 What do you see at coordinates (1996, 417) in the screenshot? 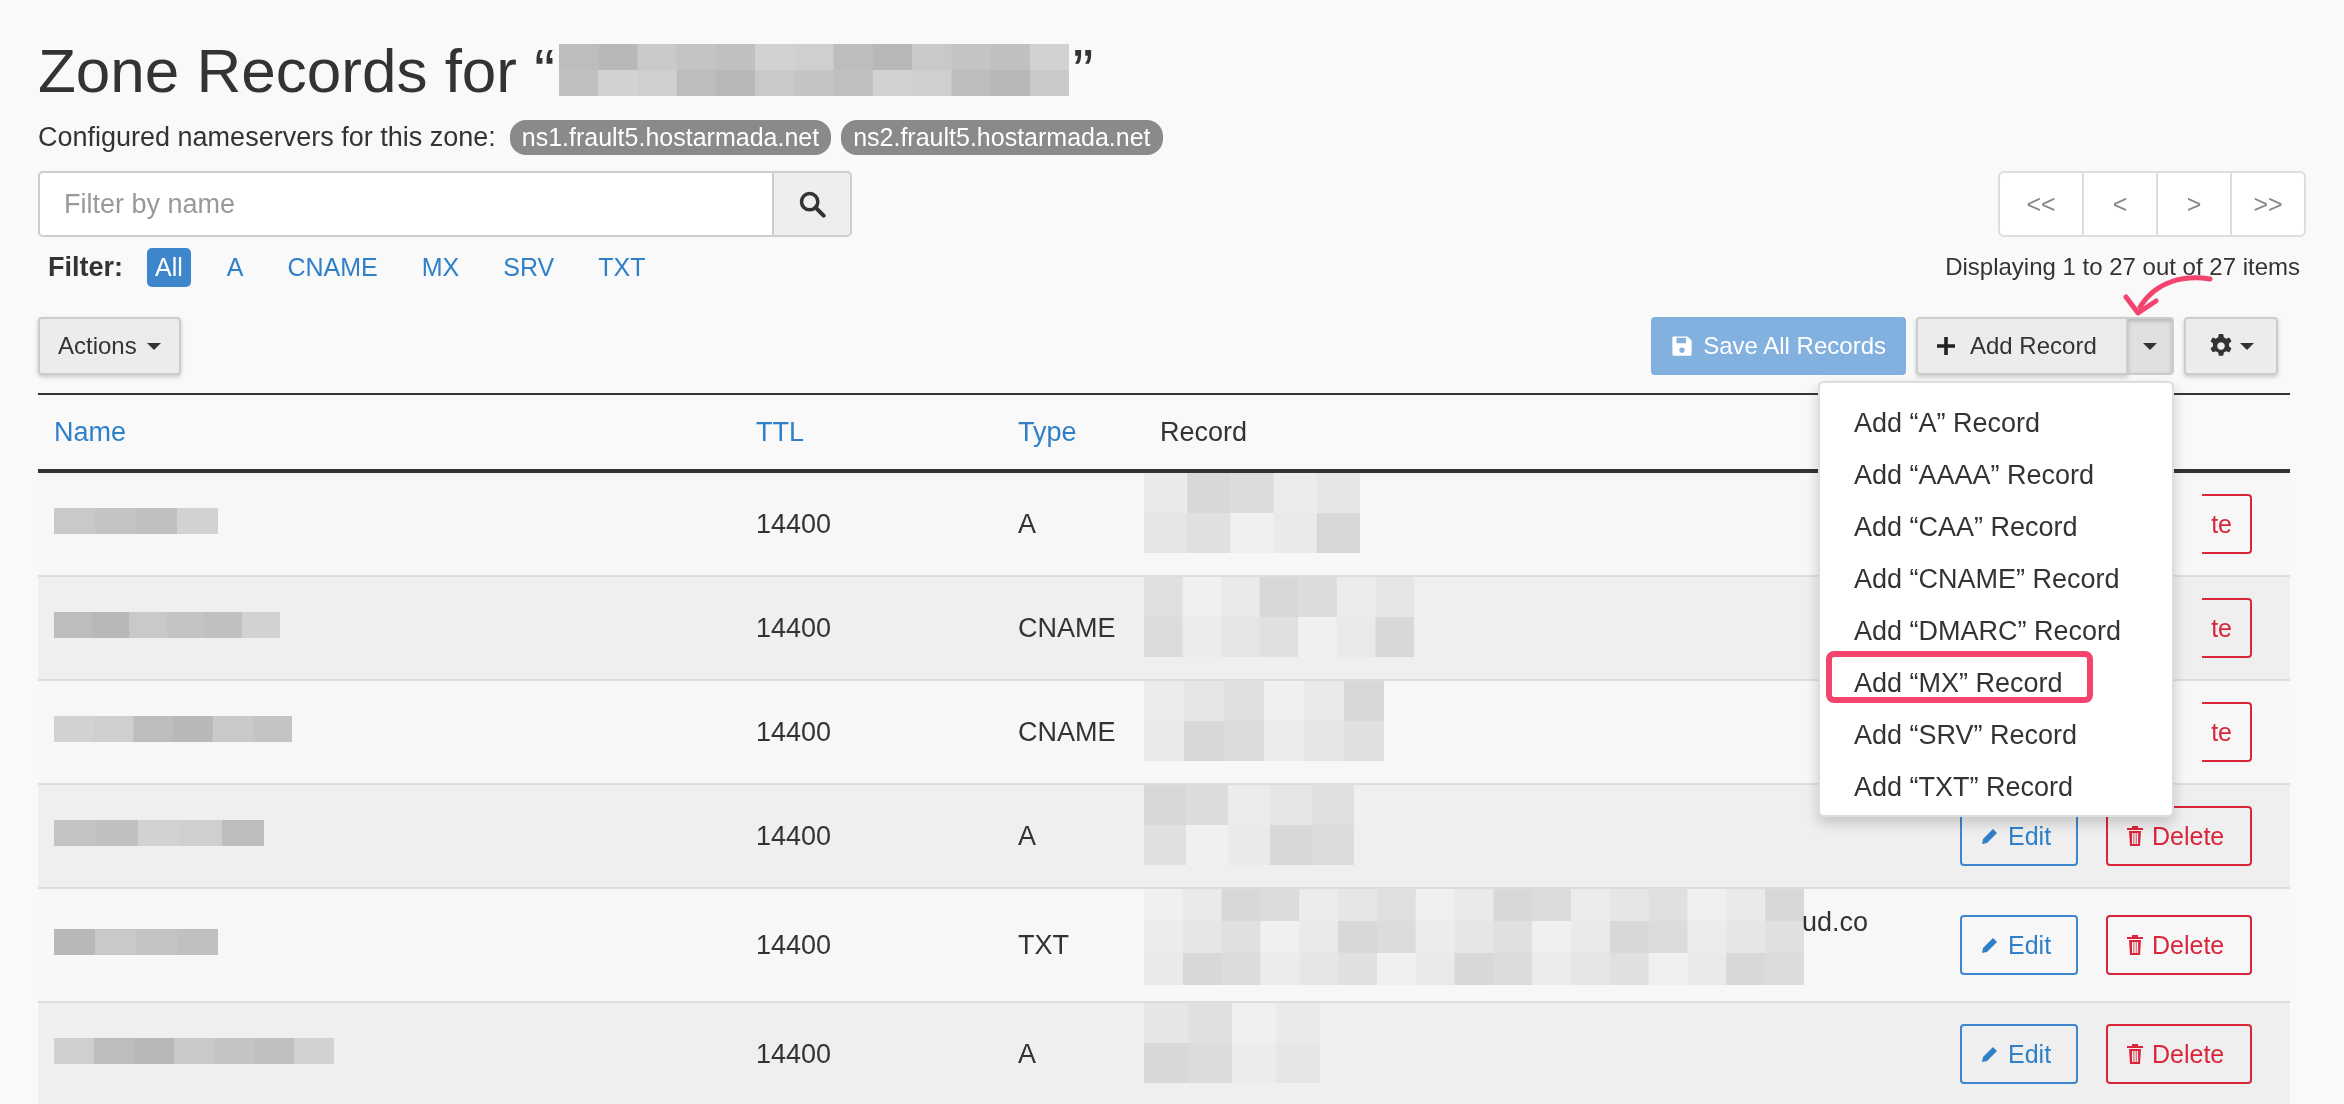
I see `menu-item: Add “A” Record` at bounding box center [1996, 417].